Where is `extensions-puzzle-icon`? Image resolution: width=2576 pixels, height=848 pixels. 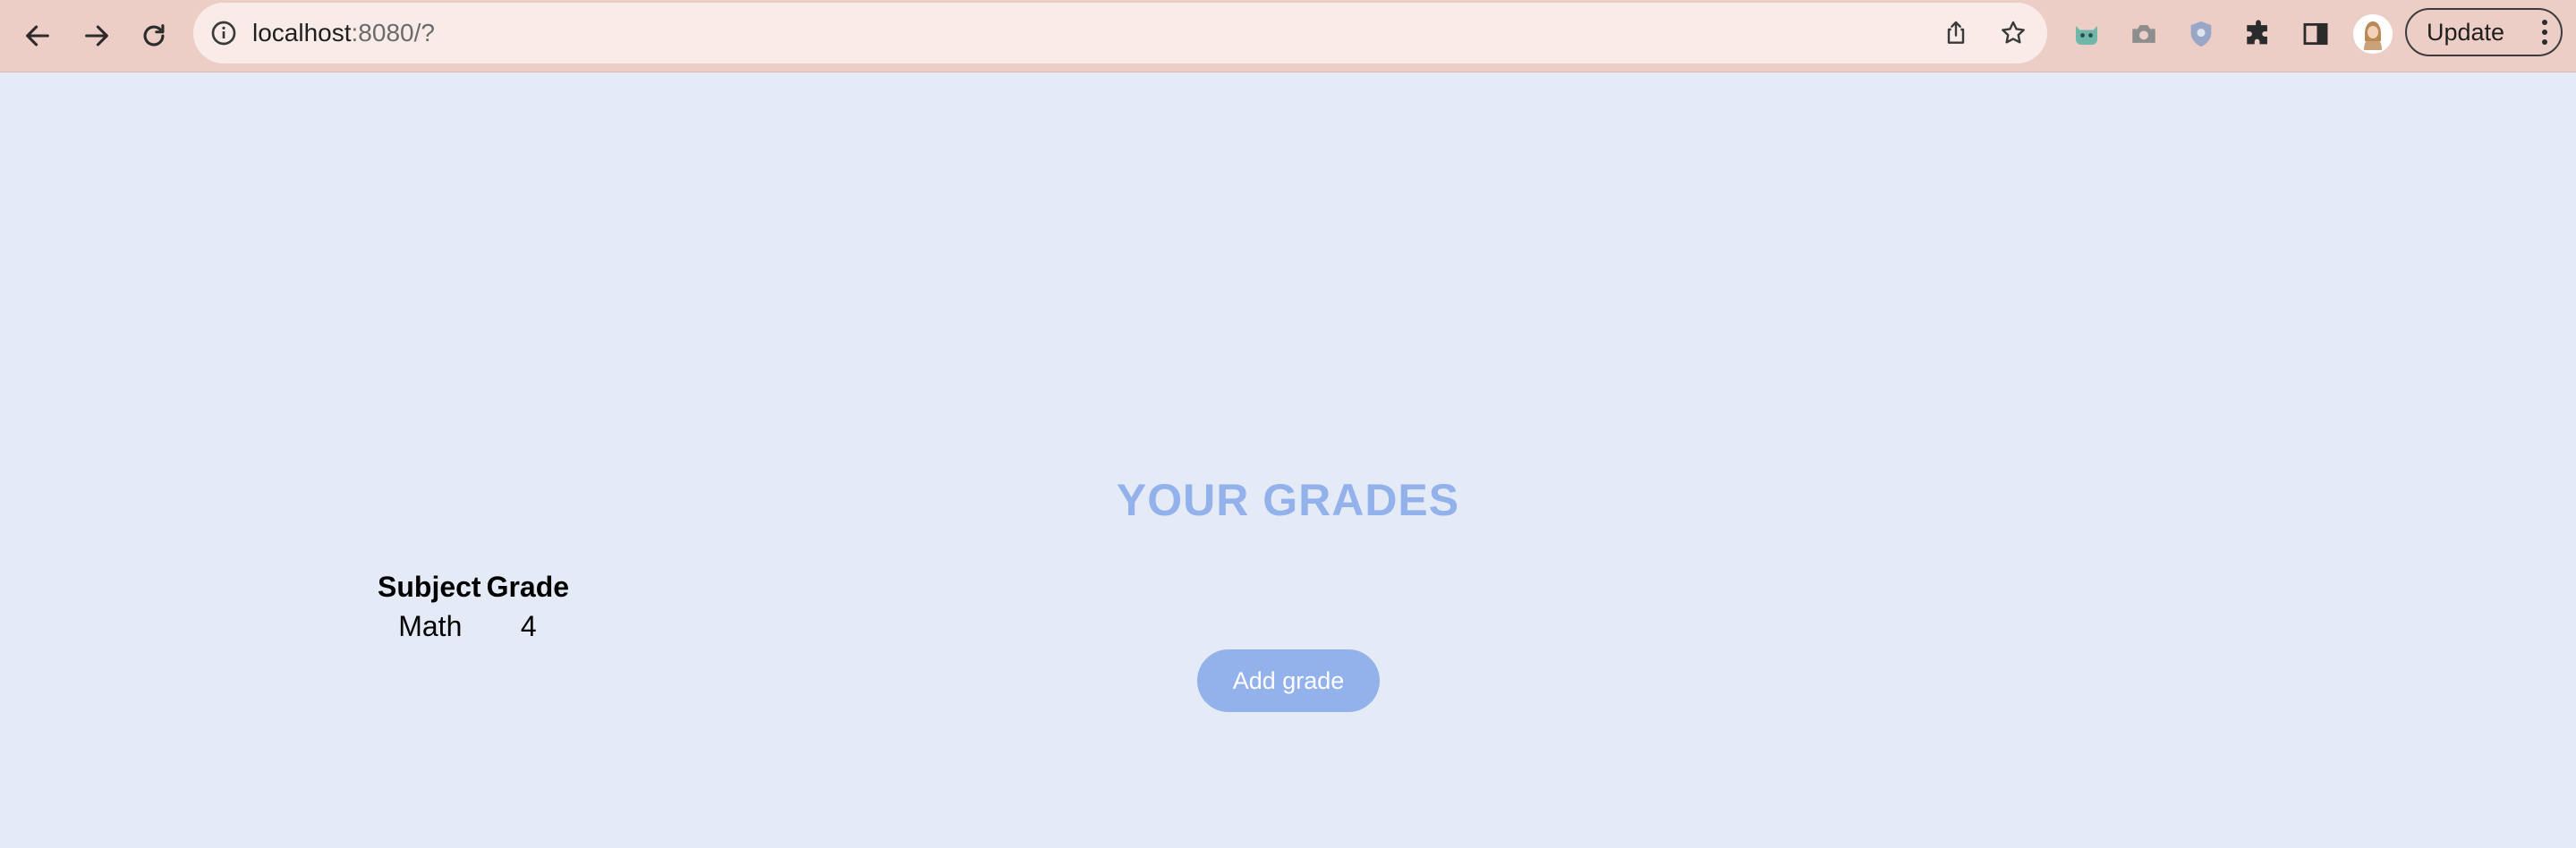 extensions-puzzle-icon is located at coordinates (2257, 32).